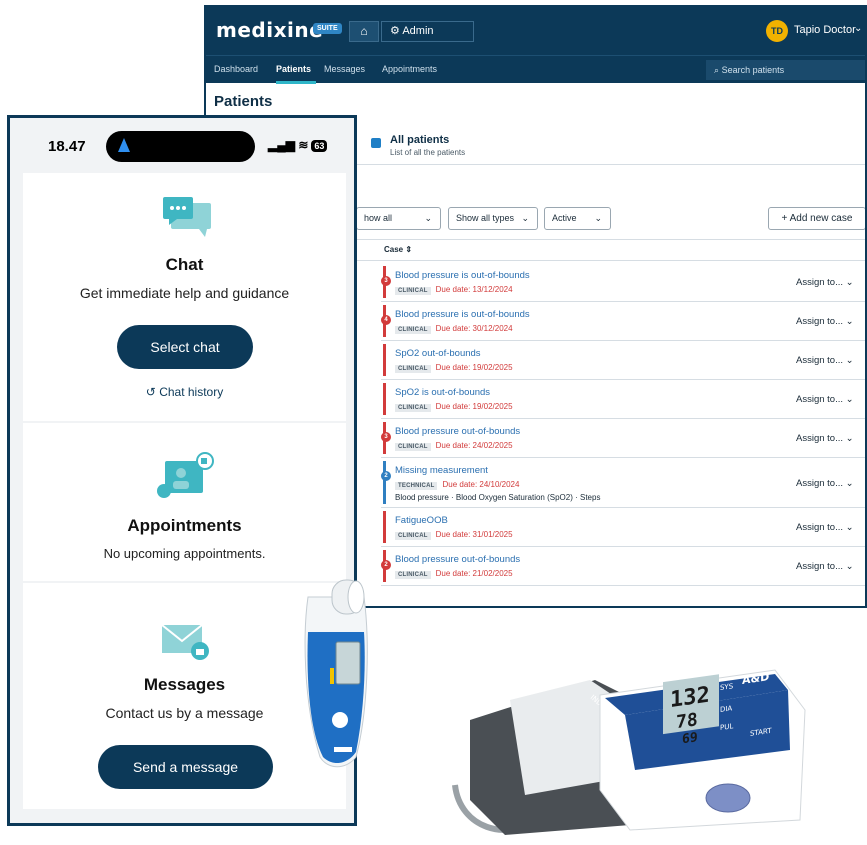 This screenshot has height=845, width=867. I want to click on send-message-button: Send a message, so click(185, 767).